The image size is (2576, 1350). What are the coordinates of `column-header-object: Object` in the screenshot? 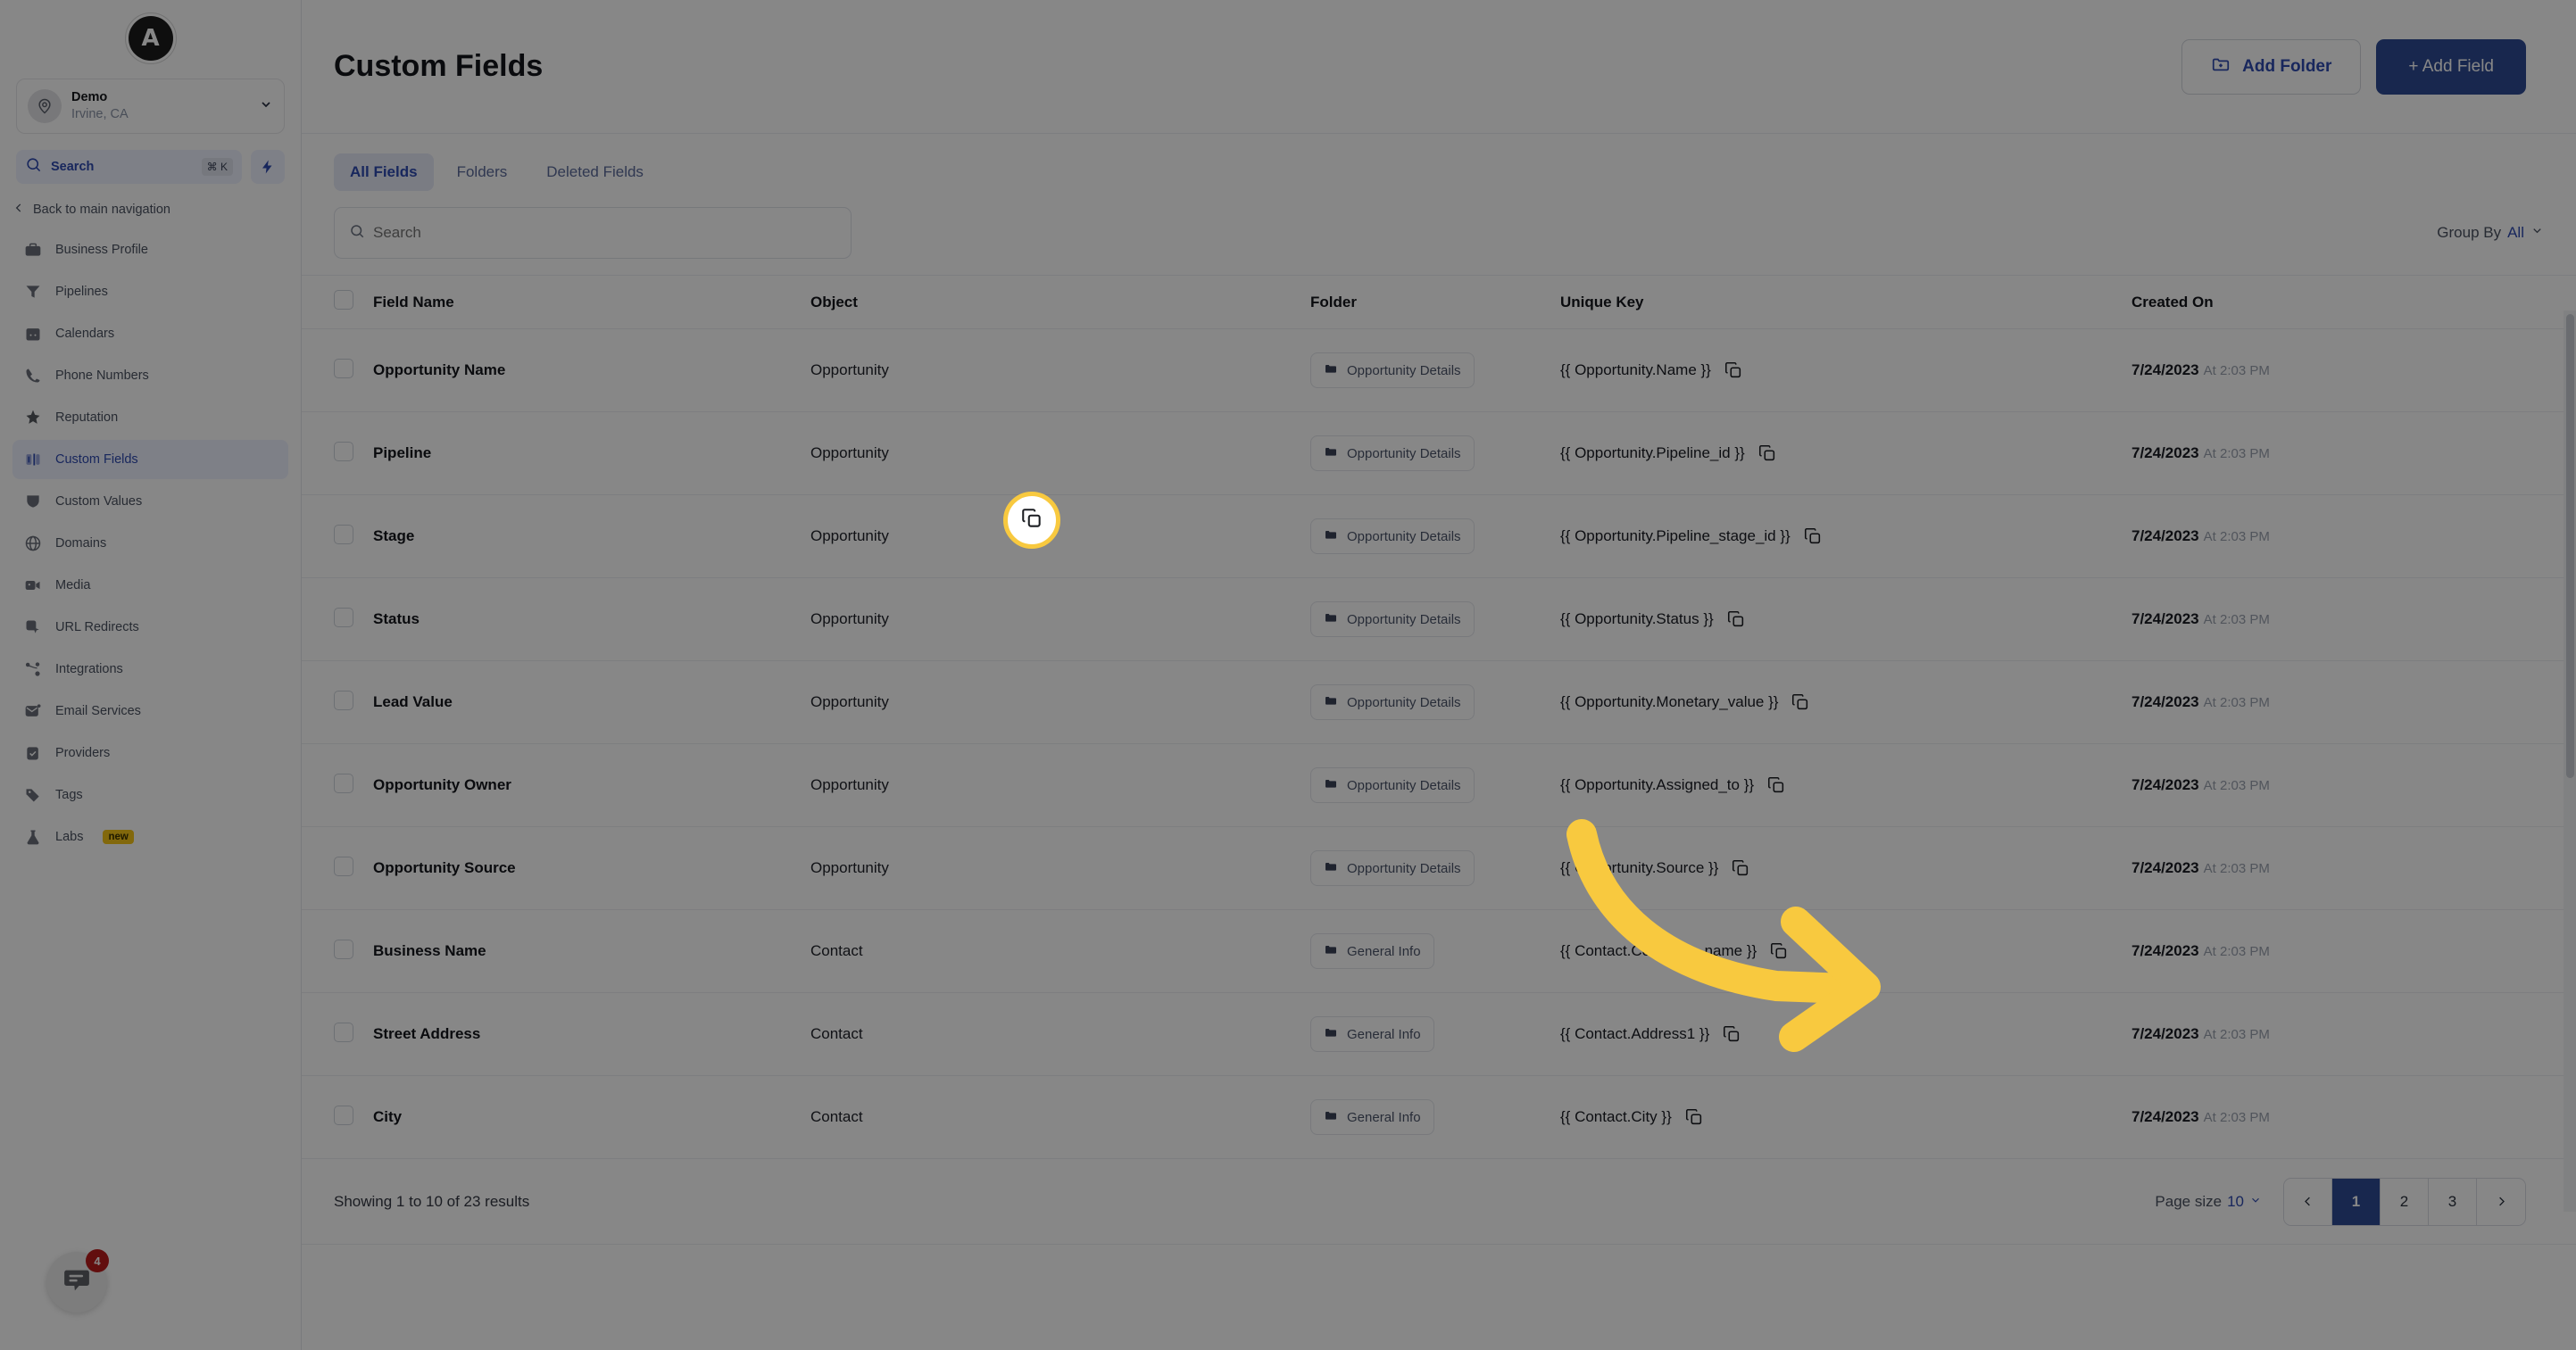 It's located at (1060, 302).